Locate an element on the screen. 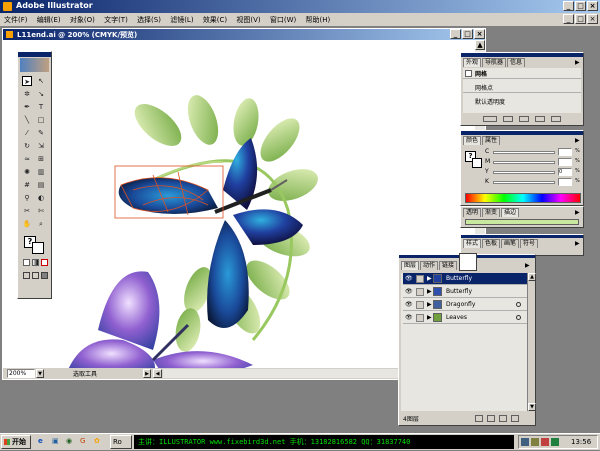  channel-value: 0 is located at coordinates (565, 172).